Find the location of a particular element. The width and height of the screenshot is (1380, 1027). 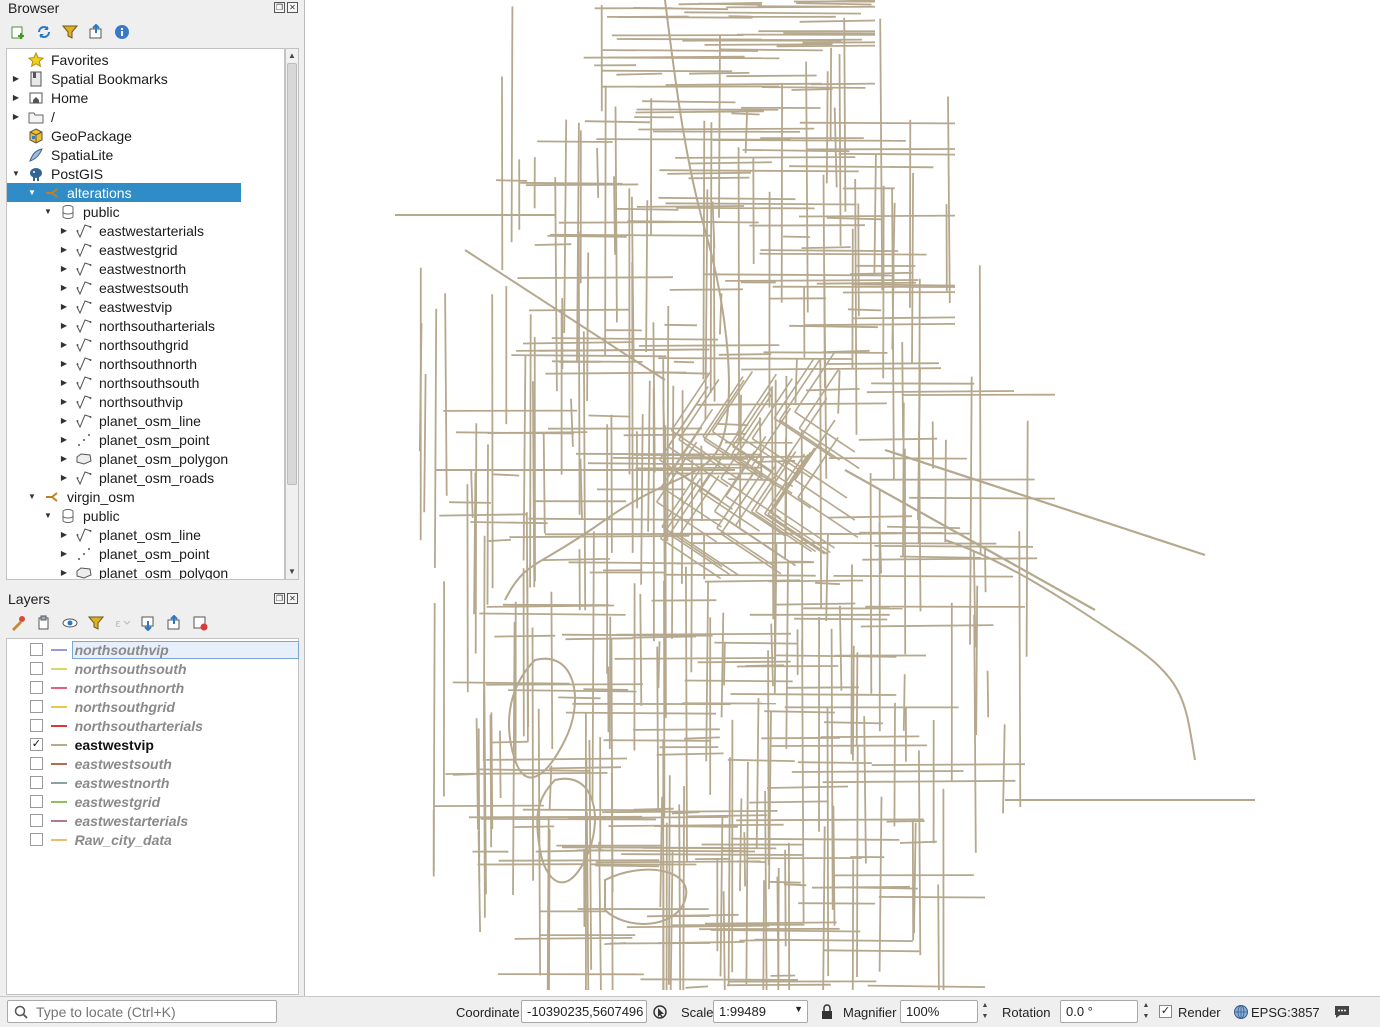

layer-row: northsouthgrid is located at coordinates (152, 706).